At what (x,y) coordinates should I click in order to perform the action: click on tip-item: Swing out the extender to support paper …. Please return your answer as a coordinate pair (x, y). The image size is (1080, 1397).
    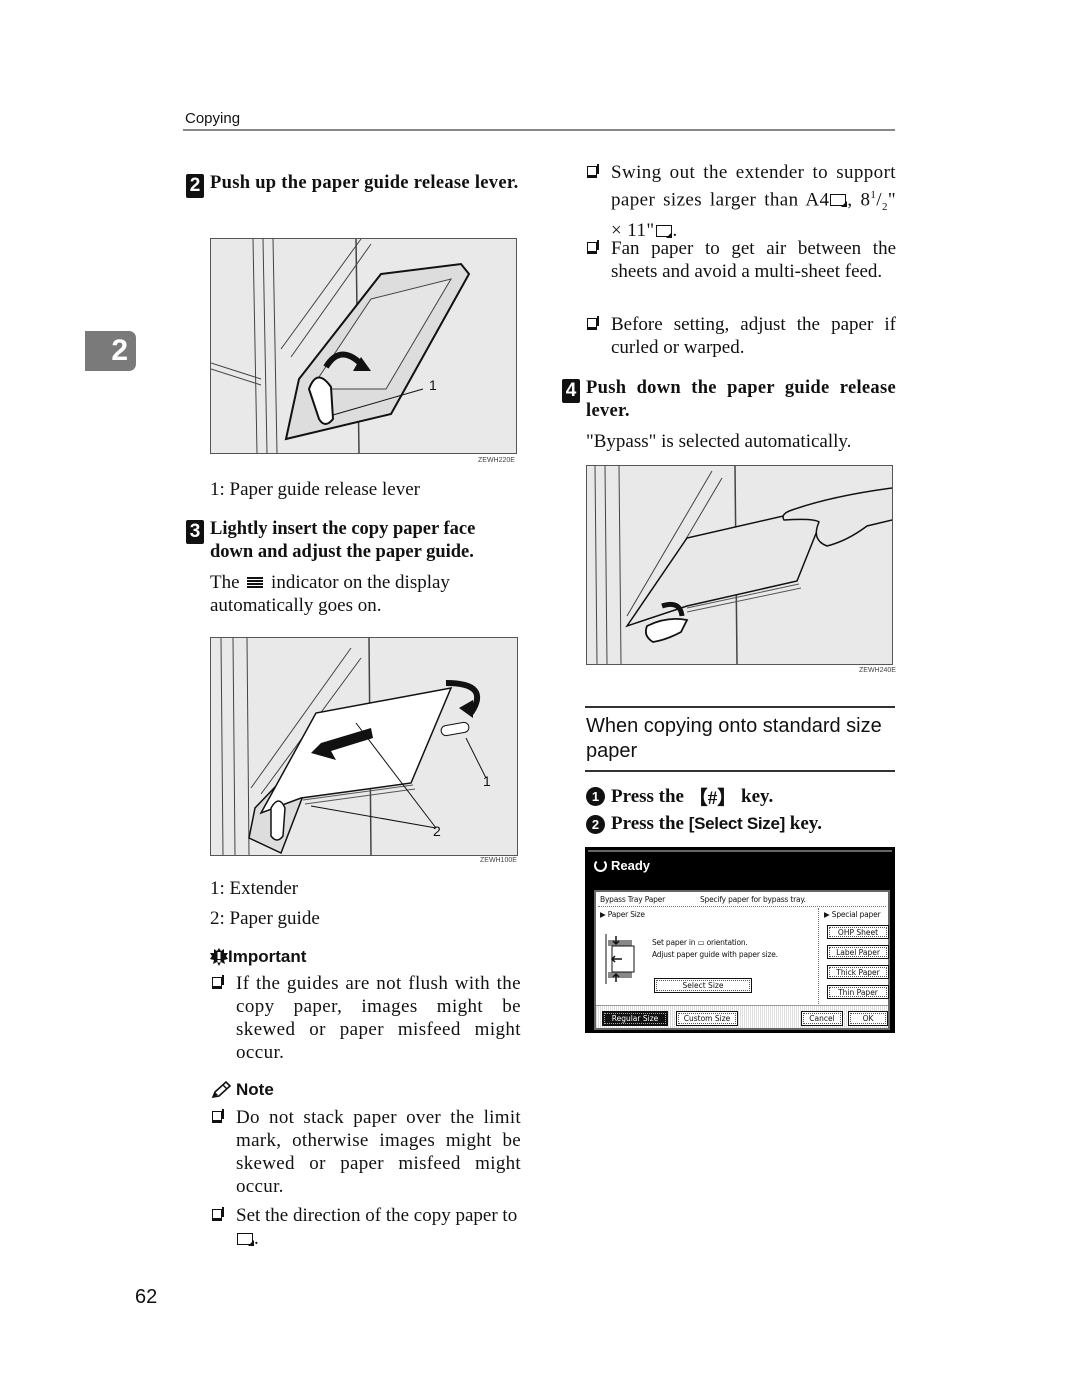
    Looking at the image, I should click on (740, 201).